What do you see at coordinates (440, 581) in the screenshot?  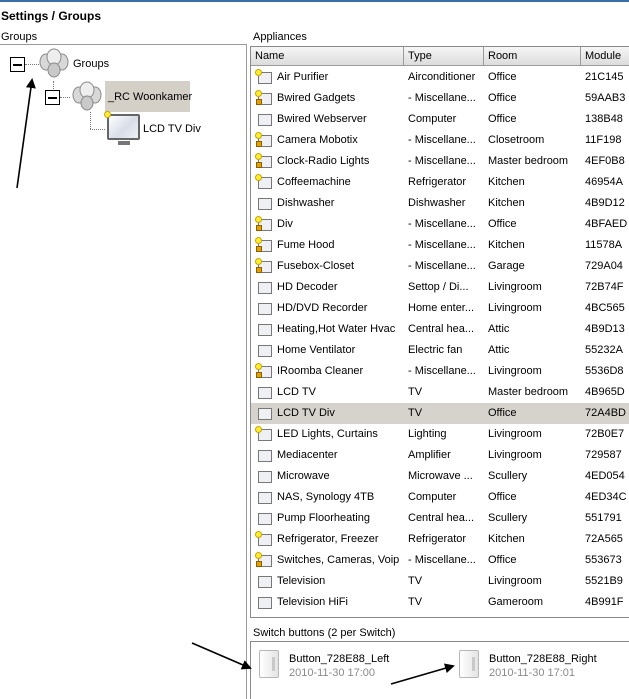 I see `table-row: Television TV Livingroom 5521B9` at bounding box center [440, 581].